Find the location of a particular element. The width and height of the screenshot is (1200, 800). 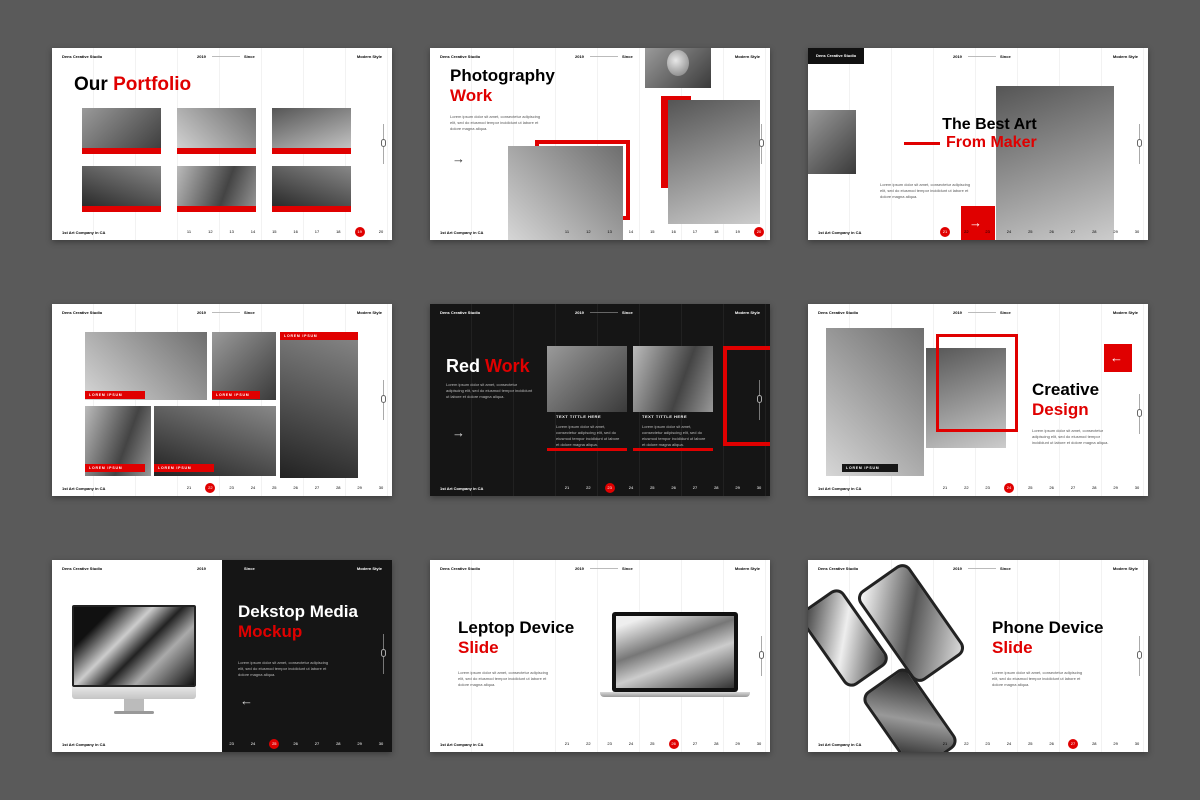

back-arrow-button: ← is located at coordinates (1118, 358).